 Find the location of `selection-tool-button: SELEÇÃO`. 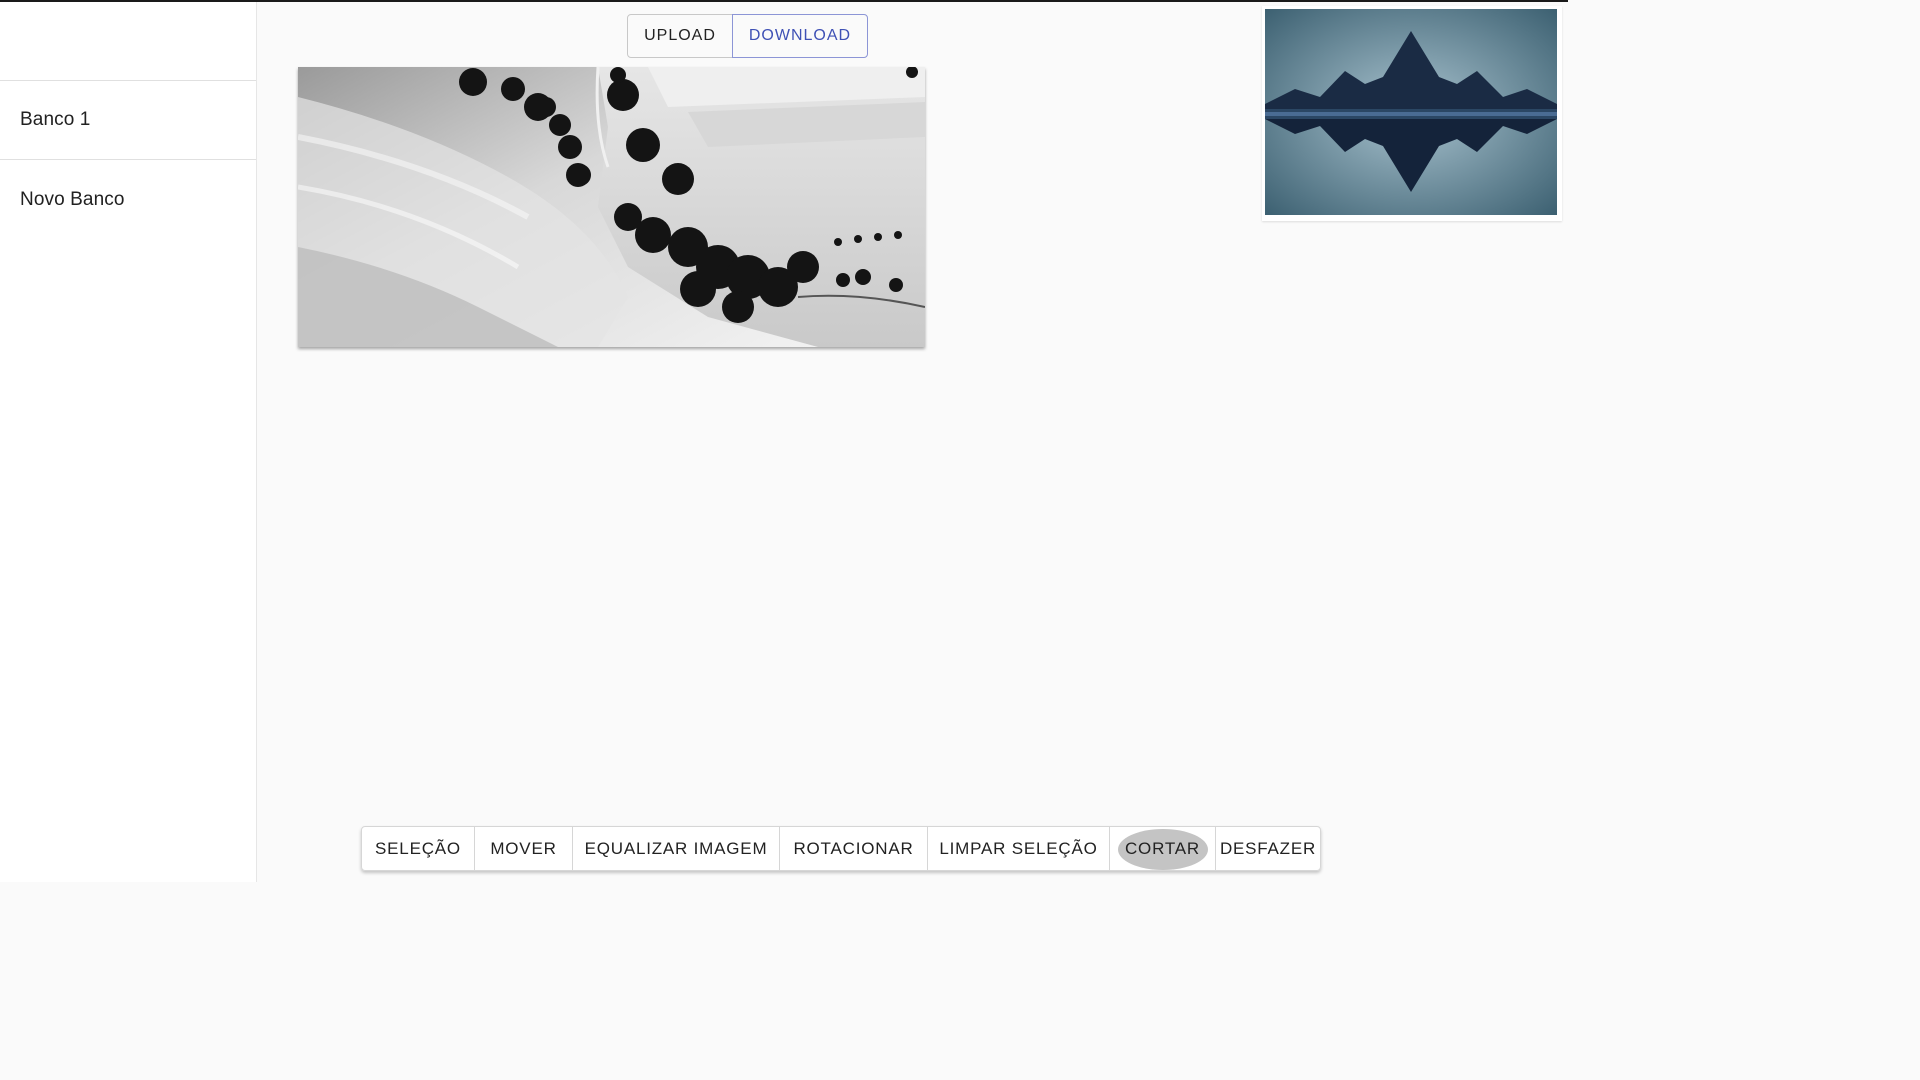

selection-tool-button: SELEÇÃO is located at coordinates (418, 848).